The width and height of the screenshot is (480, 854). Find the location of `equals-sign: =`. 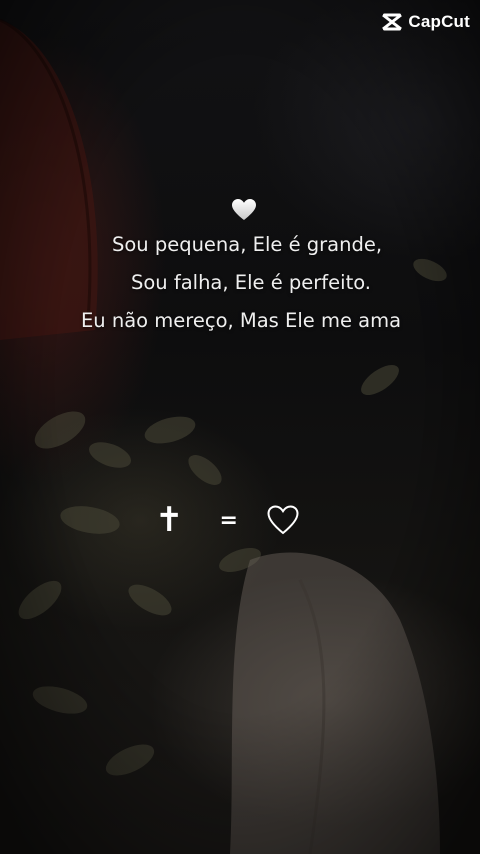

equals-sign: = is located at coordinates (228, 520).